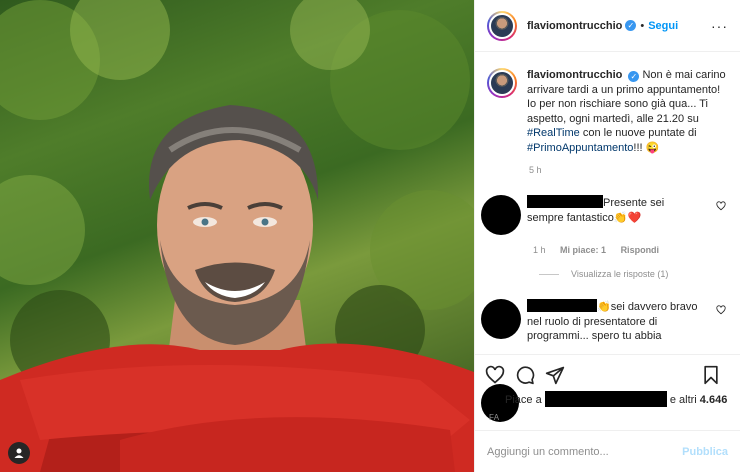 This screenshot has width=740, height=472. Describe the element at coordinates (549, 274) in the screenshot. I see `replies-divider` at that location.